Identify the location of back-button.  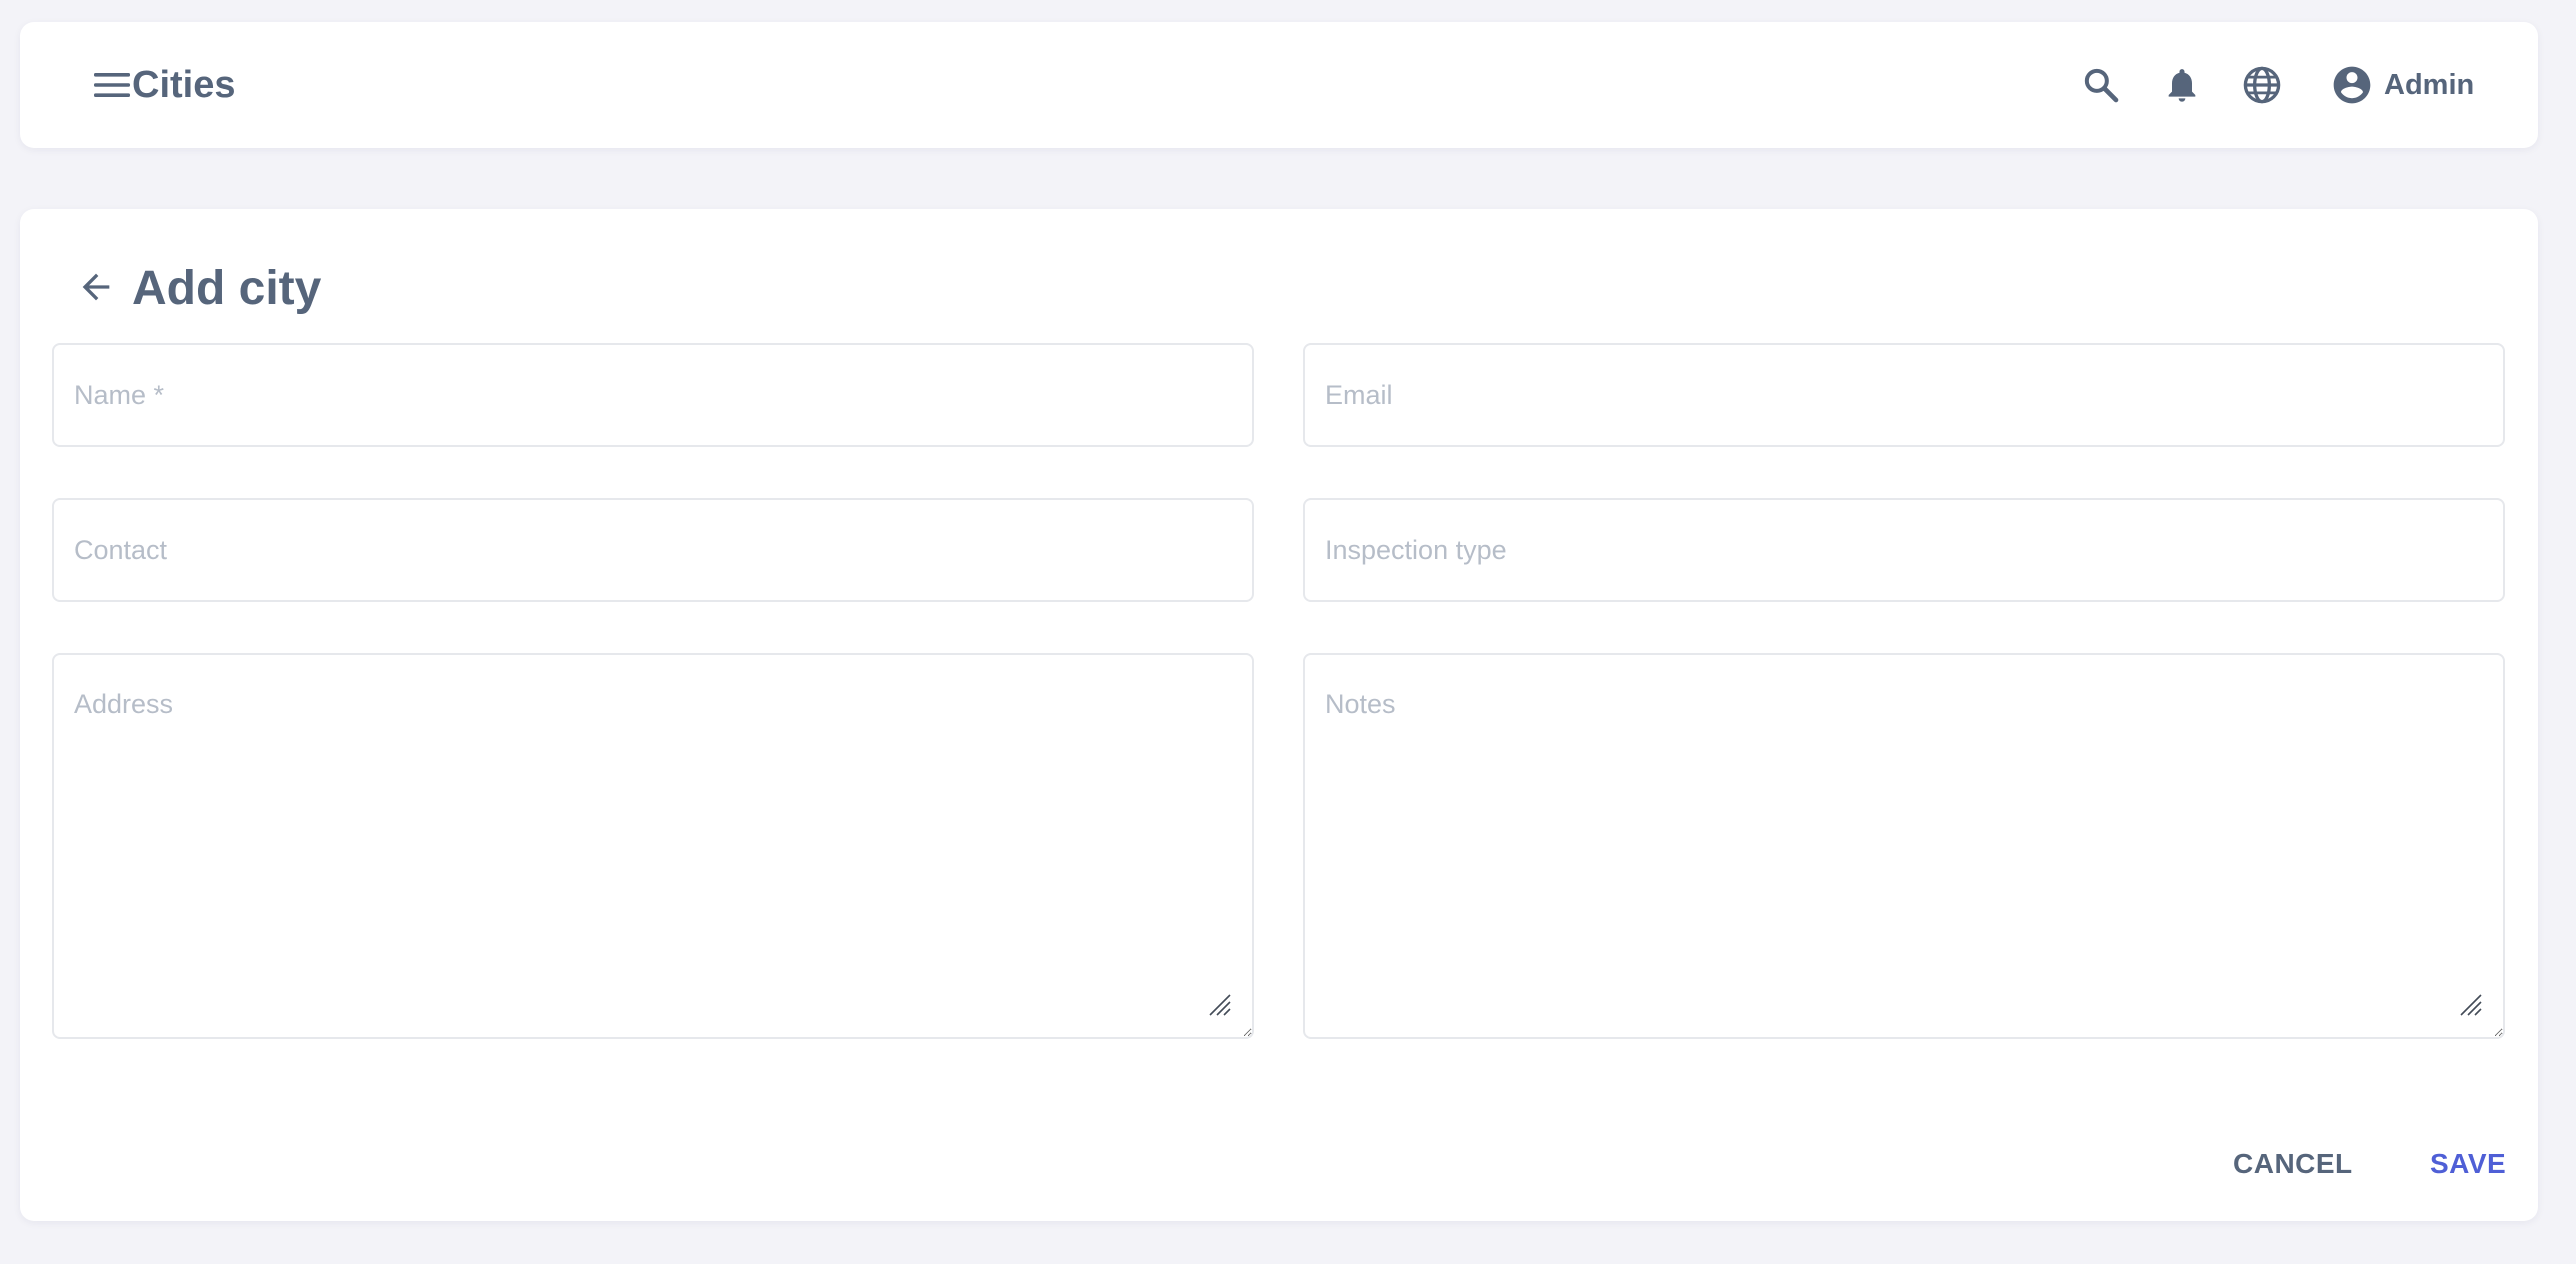
(96, 287).